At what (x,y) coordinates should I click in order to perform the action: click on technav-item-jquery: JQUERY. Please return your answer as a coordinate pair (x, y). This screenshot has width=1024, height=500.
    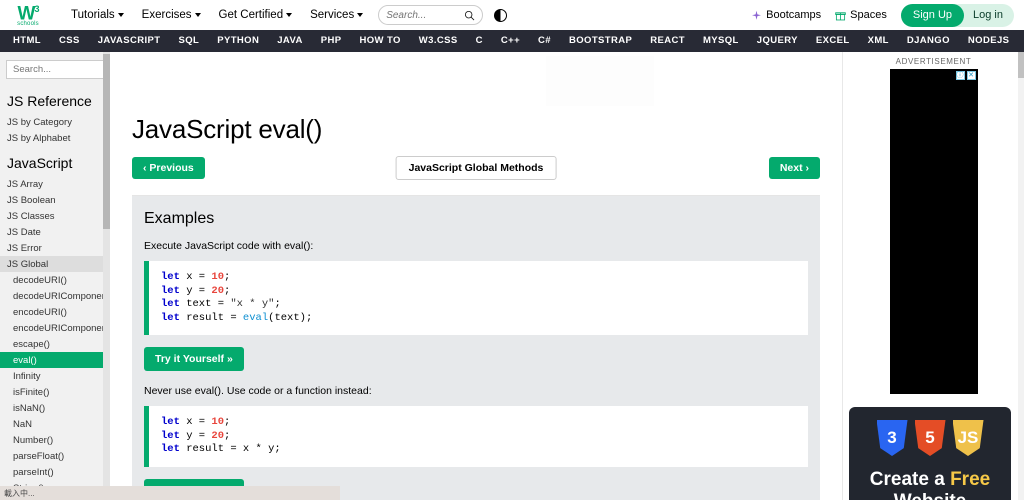
    Looking at the image, I should click on (777, 41).